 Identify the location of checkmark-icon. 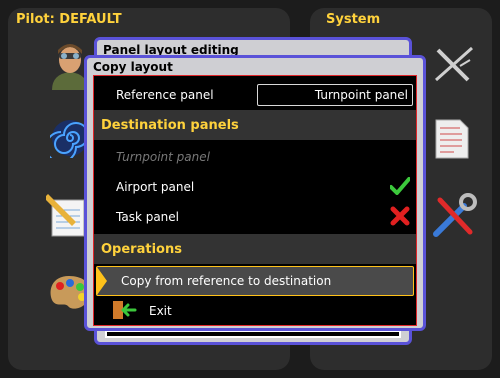
(400, 187).